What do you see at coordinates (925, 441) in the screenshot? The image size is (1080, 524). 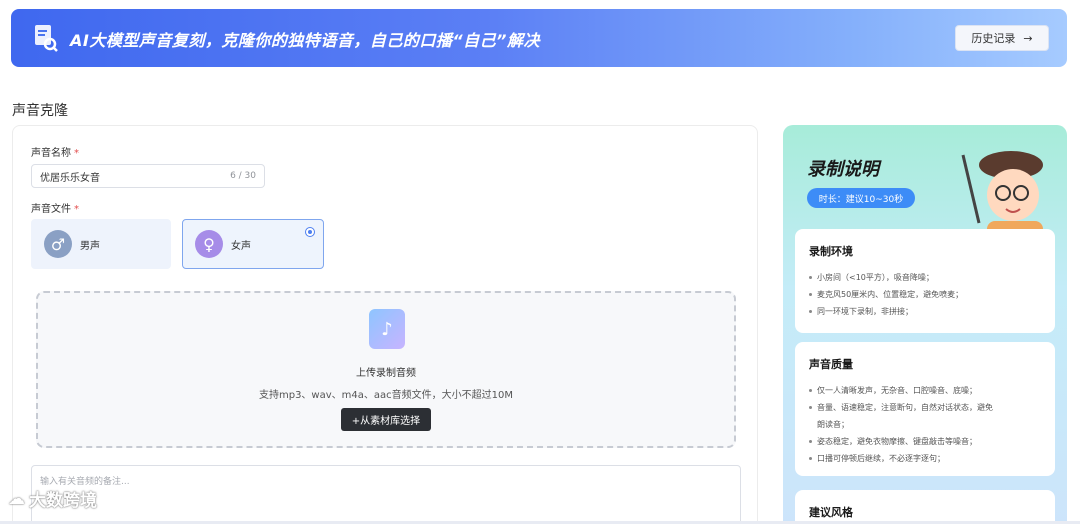 I see `list-item: 姿态稳定，避免衣物摩擦、键盘敲击等噪音；` at bounding box center [925, 441].